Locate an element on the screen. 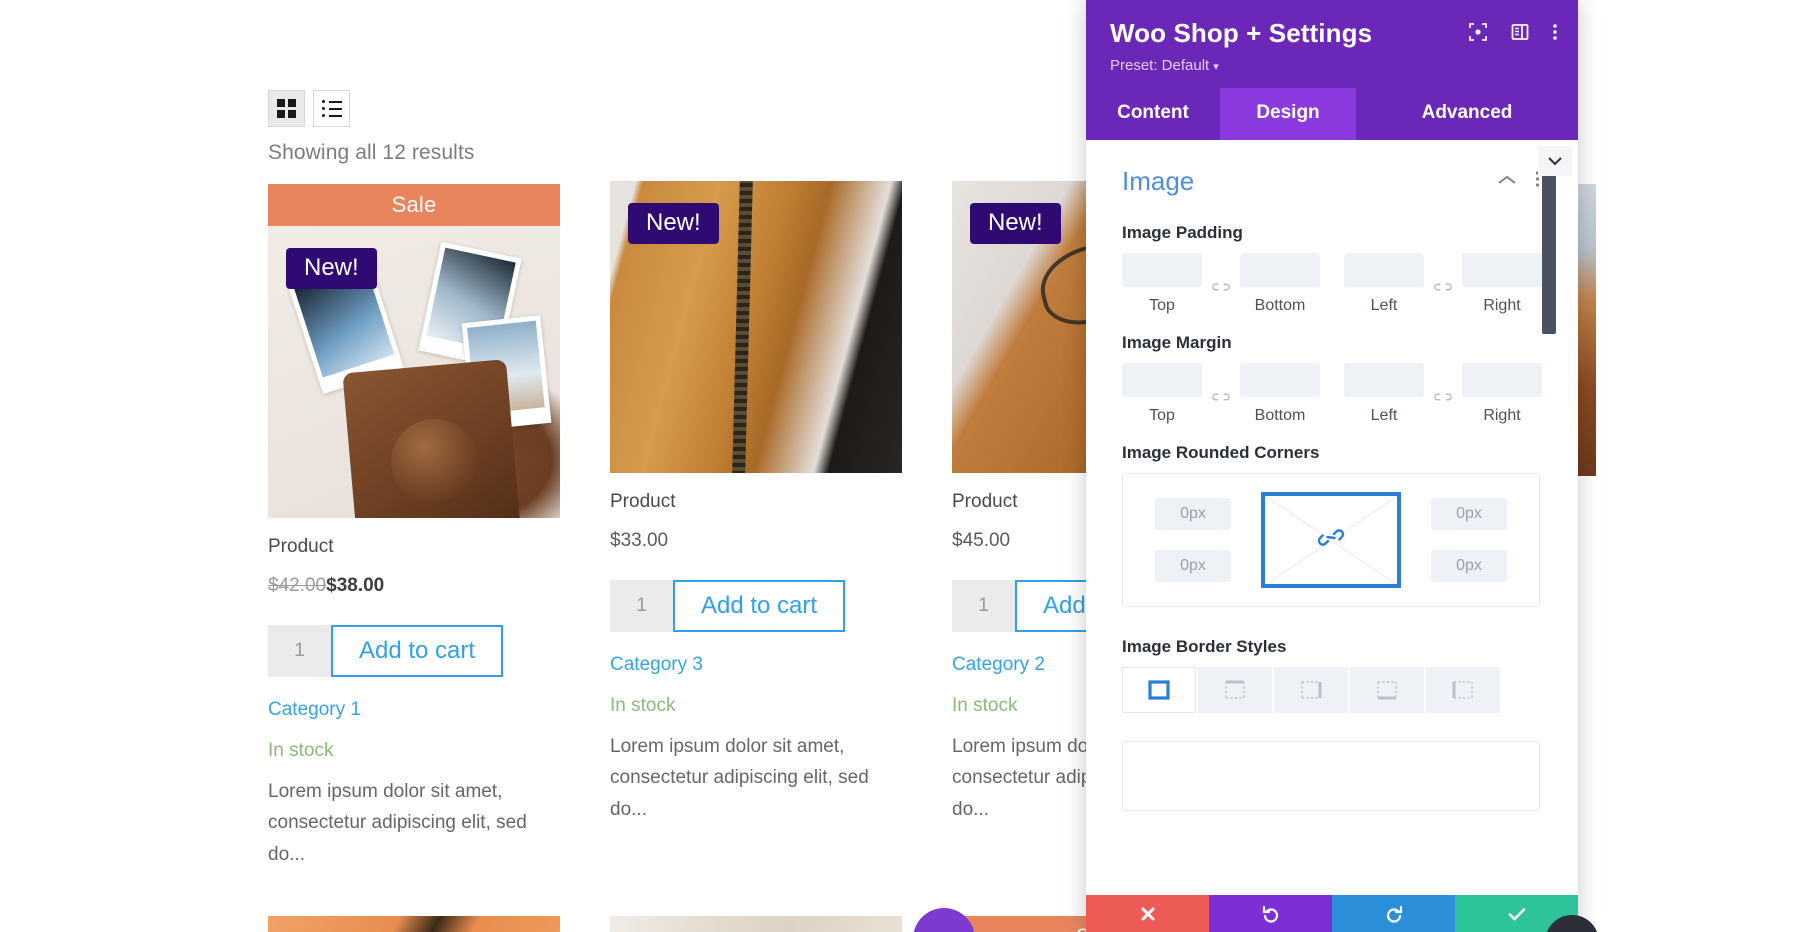 This screenshot has width=1800, height=932. padding-left-label: Left is located at coordinates (1384, 305).